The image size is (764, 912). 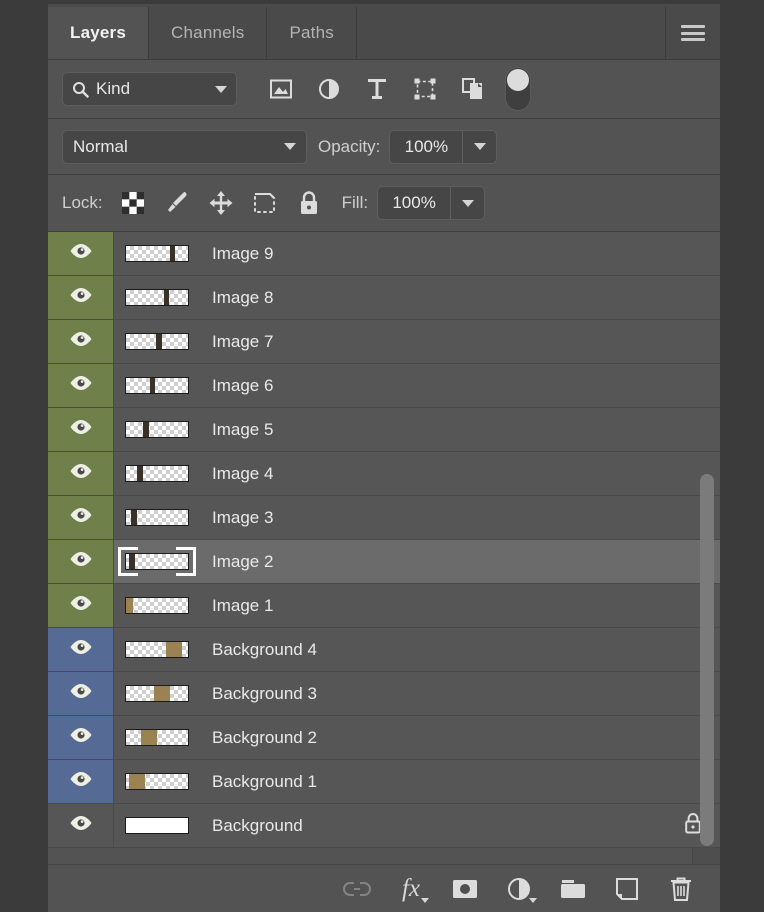 What do you see at coordinates (465, 889) in the screenshot?
I see `add-layer-mask-button` at bounding box center [465, 889].